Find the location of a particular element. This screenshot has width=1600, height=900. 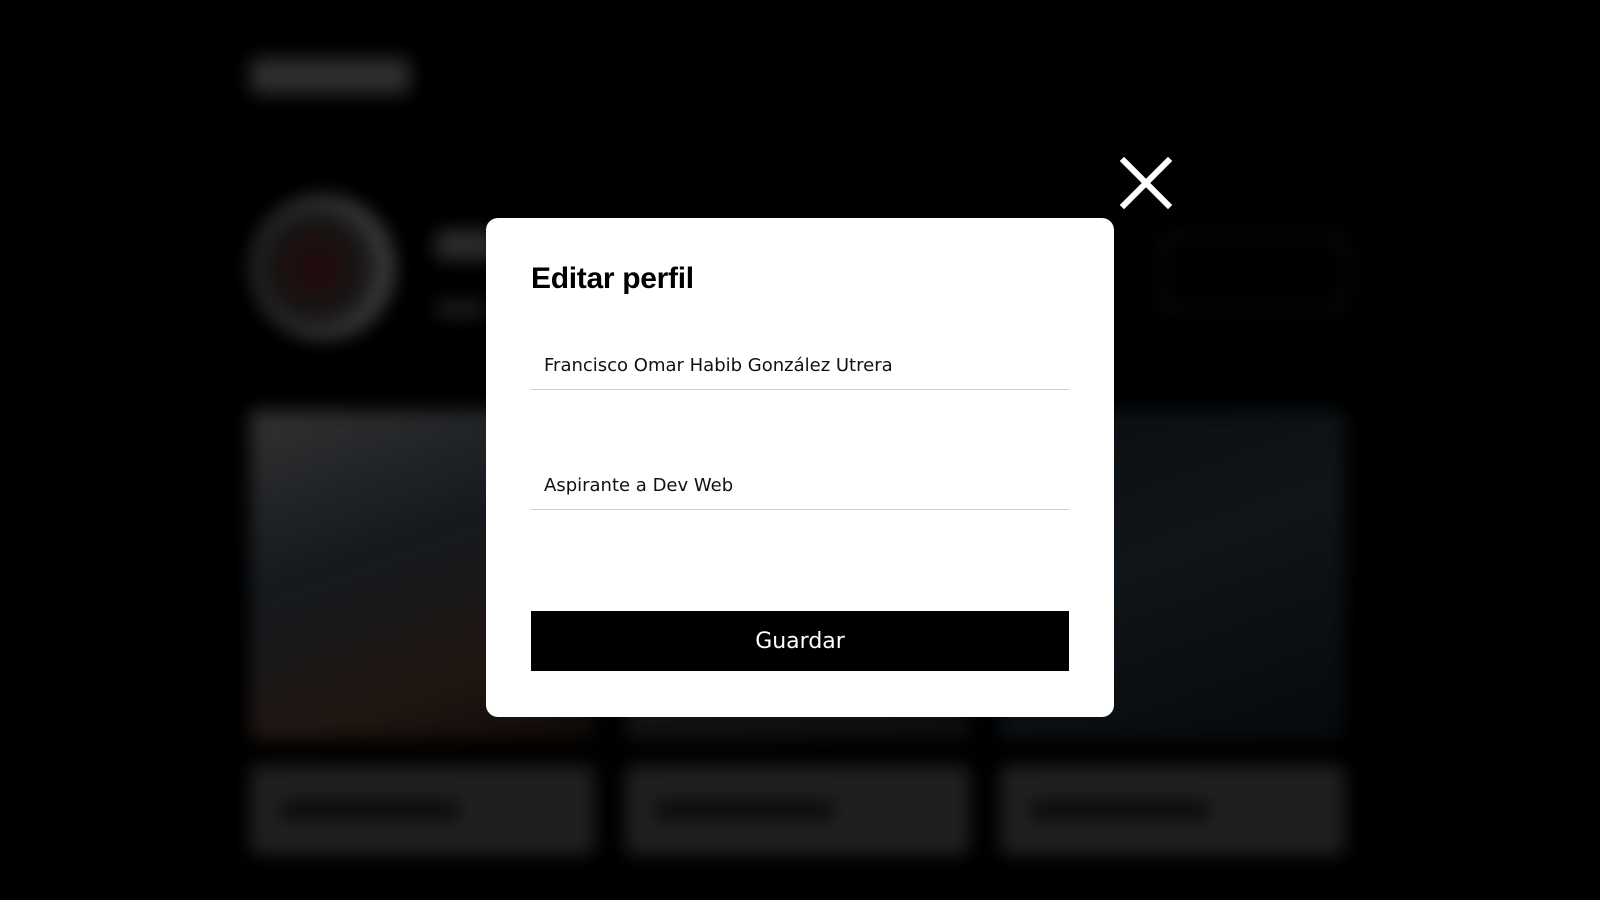

close-icon is located at coordinates (1146, 183).